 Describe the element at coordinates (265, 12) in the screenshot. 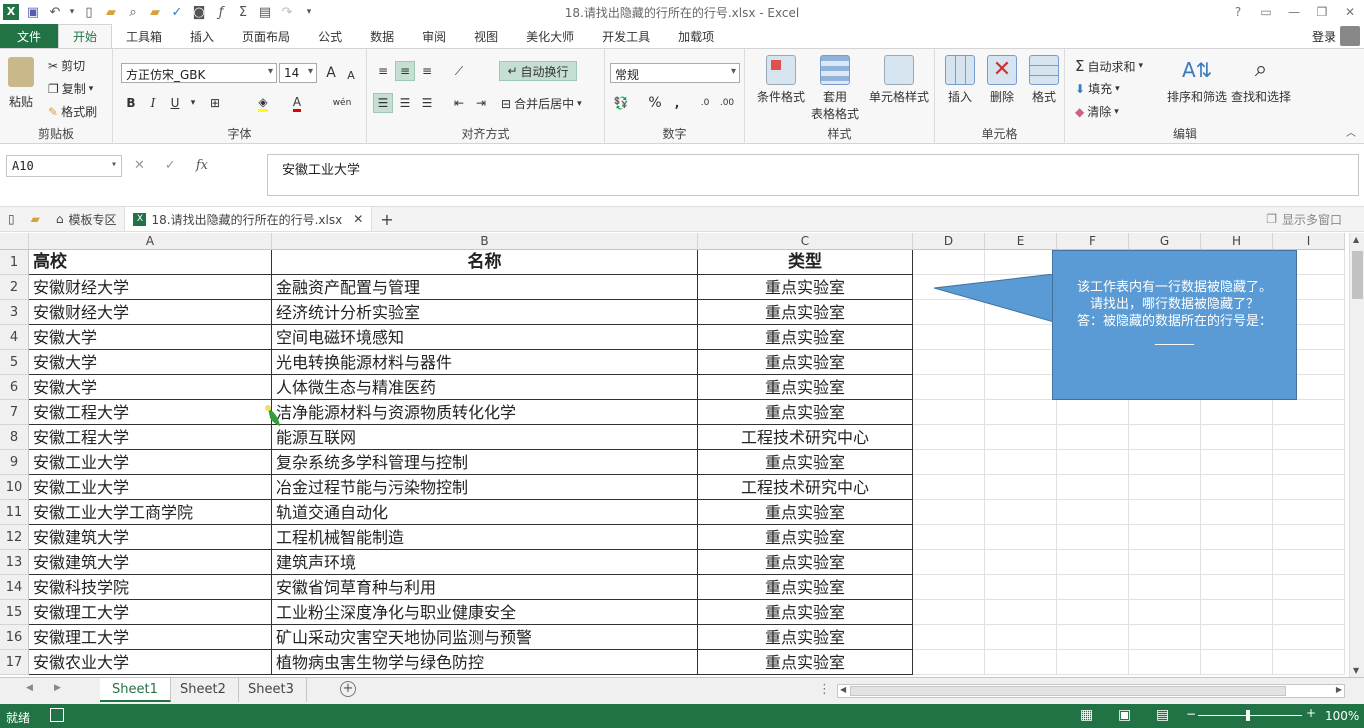

I see `form-icon: ▤` at that location.